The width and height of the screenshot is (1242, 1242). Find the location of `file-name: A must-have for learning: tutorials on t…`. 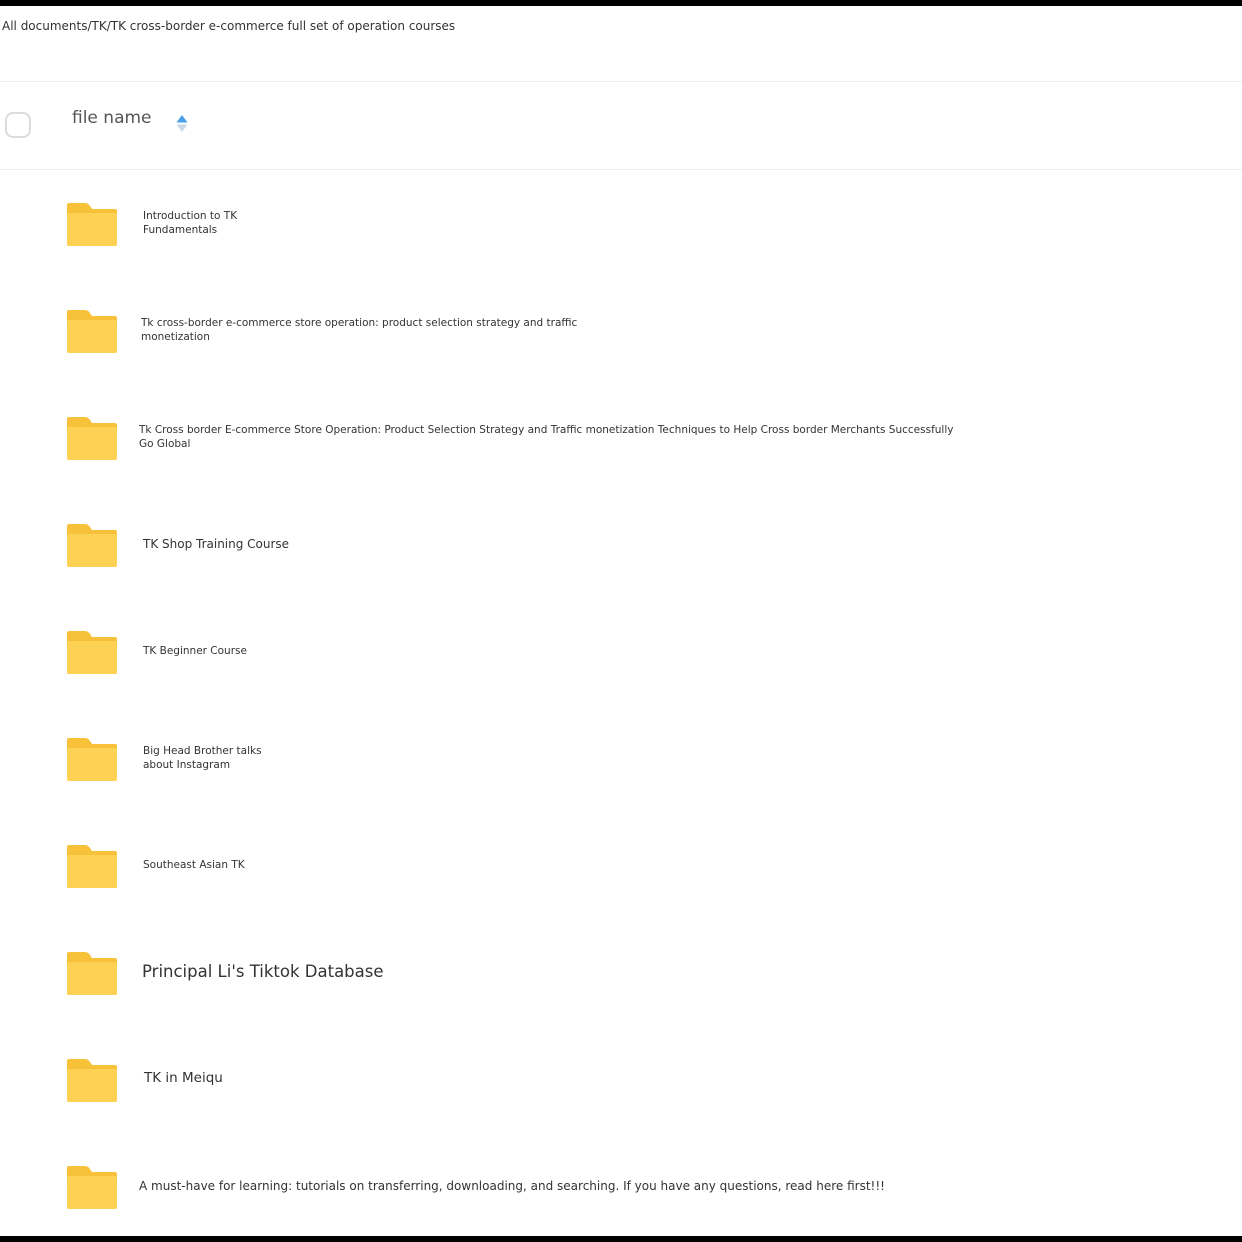

file-name: A must-have for learning: tutorials on t… is located at coordinates (519, 1186).